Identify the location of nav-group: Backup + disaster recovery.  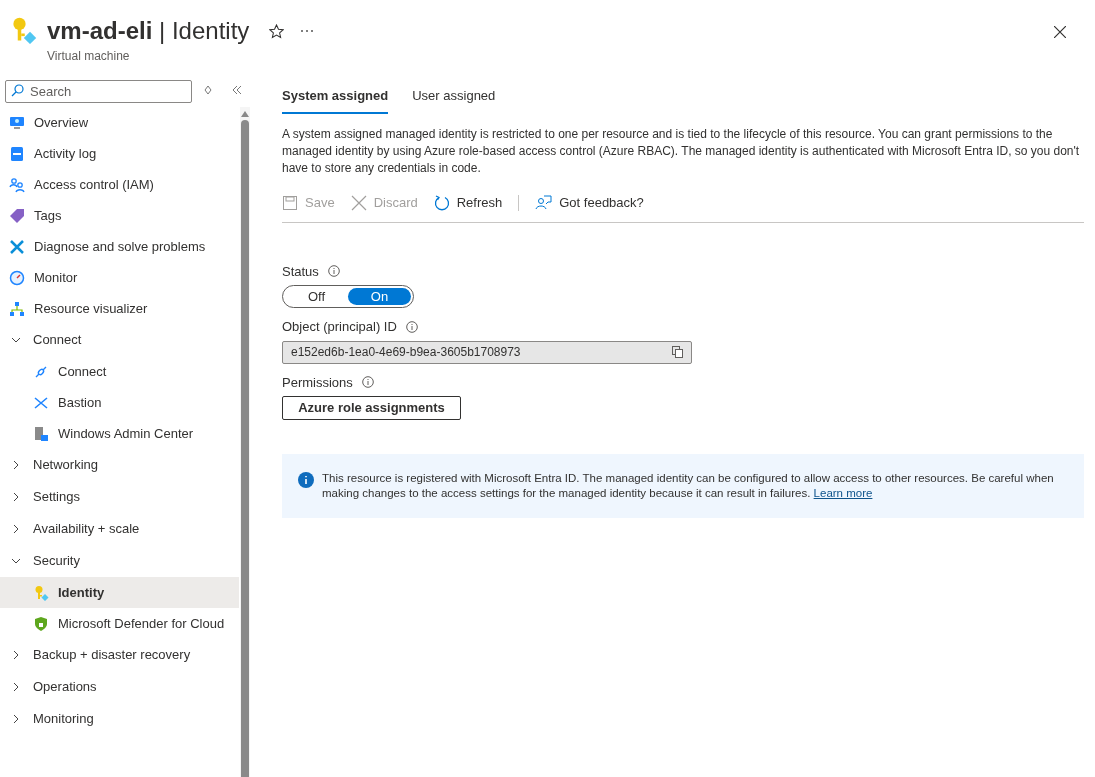
(120, 655).